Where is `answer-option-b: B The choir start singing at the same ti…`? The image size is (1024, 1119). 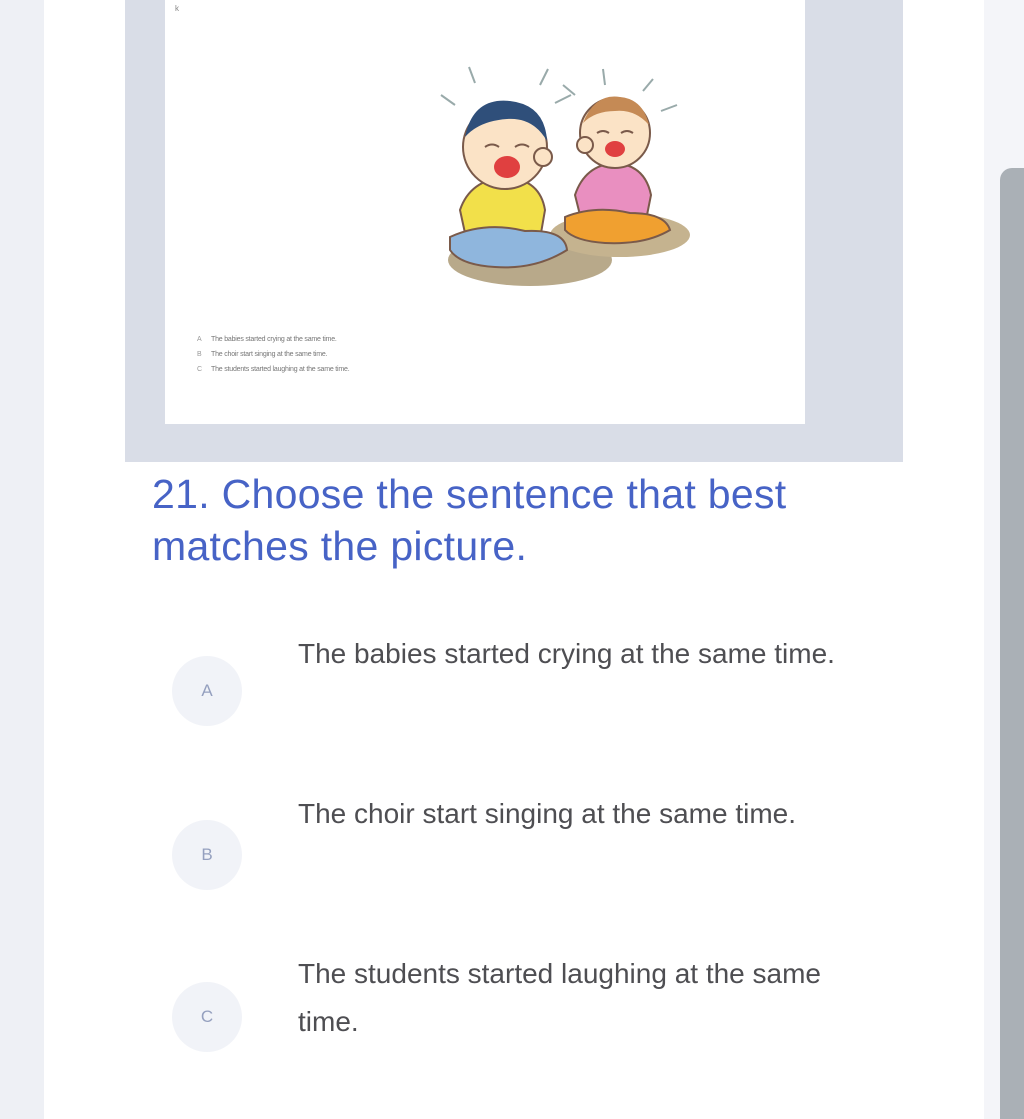
answer-option-b: B The choir start singing at the same ti… is located at coordinates (522, 840).